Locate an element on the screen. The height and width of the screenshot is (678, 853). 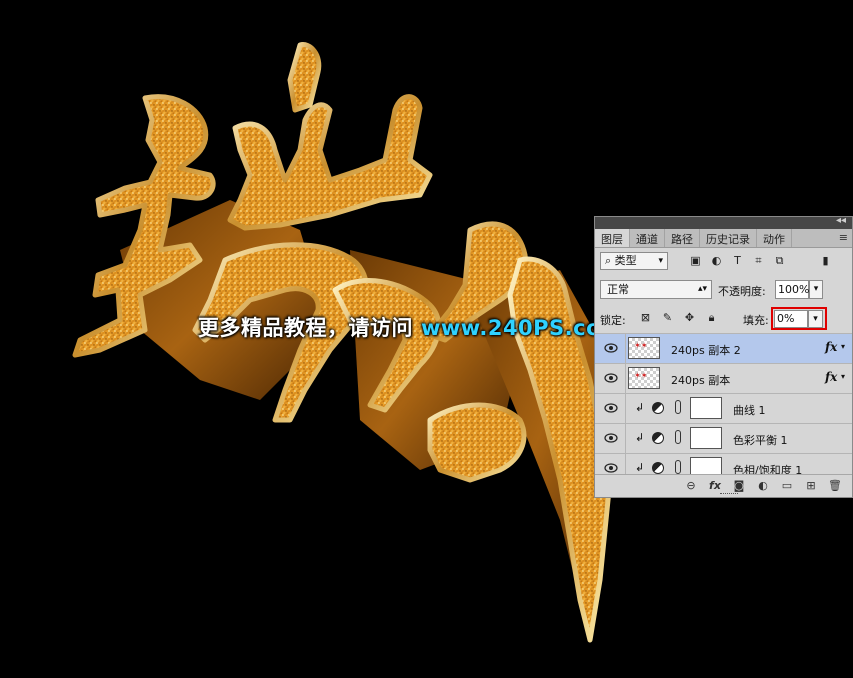
lock-transparency-icon: ⊠ is located at coordinates (645, 317).